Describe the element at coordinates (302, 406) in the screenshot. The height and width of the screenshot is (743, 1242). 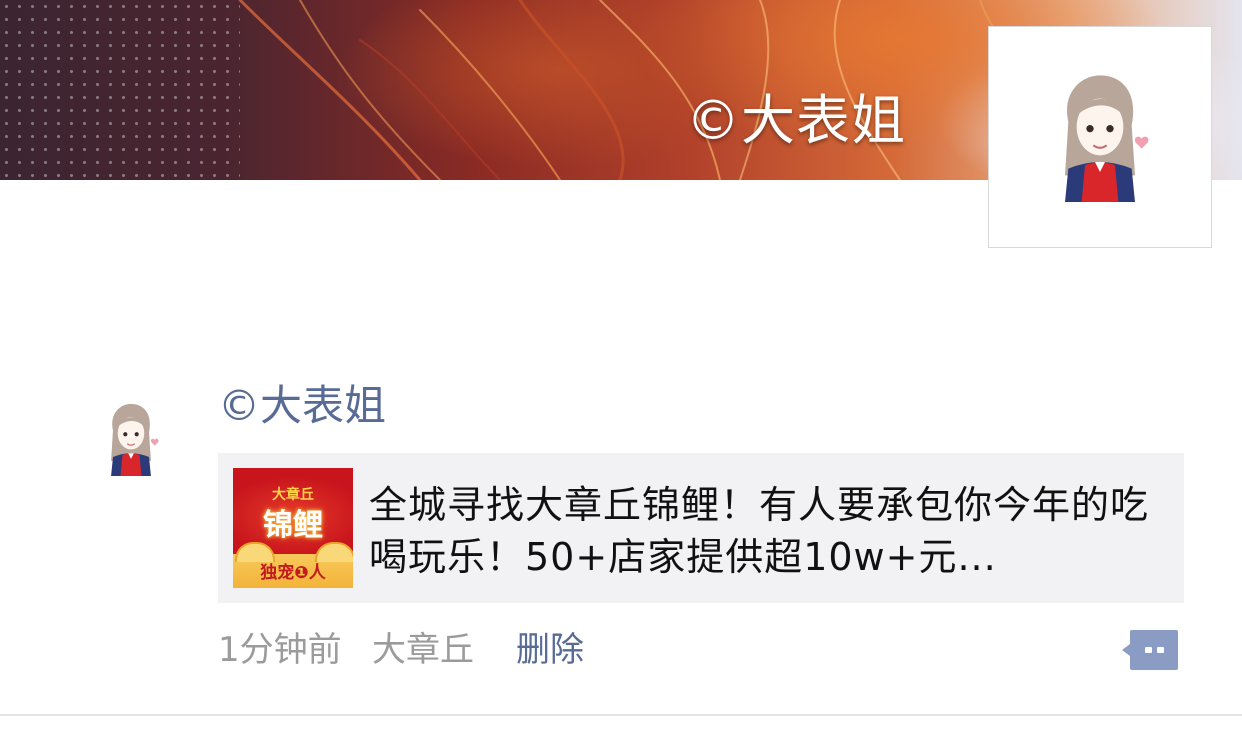
I see `post-author-name: ©大表姐` at that location.